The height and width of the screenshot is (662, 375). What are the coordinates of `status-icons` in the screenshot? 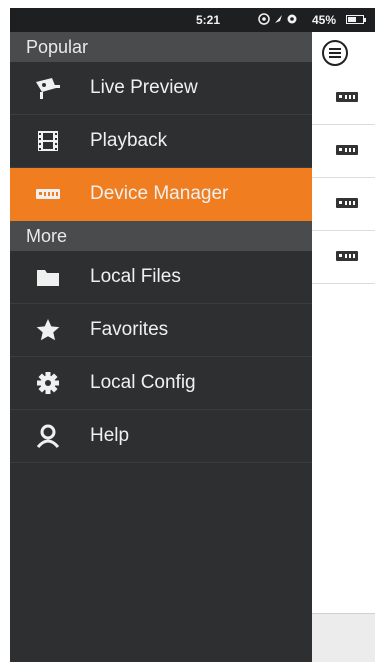 It's located at (280, 20).